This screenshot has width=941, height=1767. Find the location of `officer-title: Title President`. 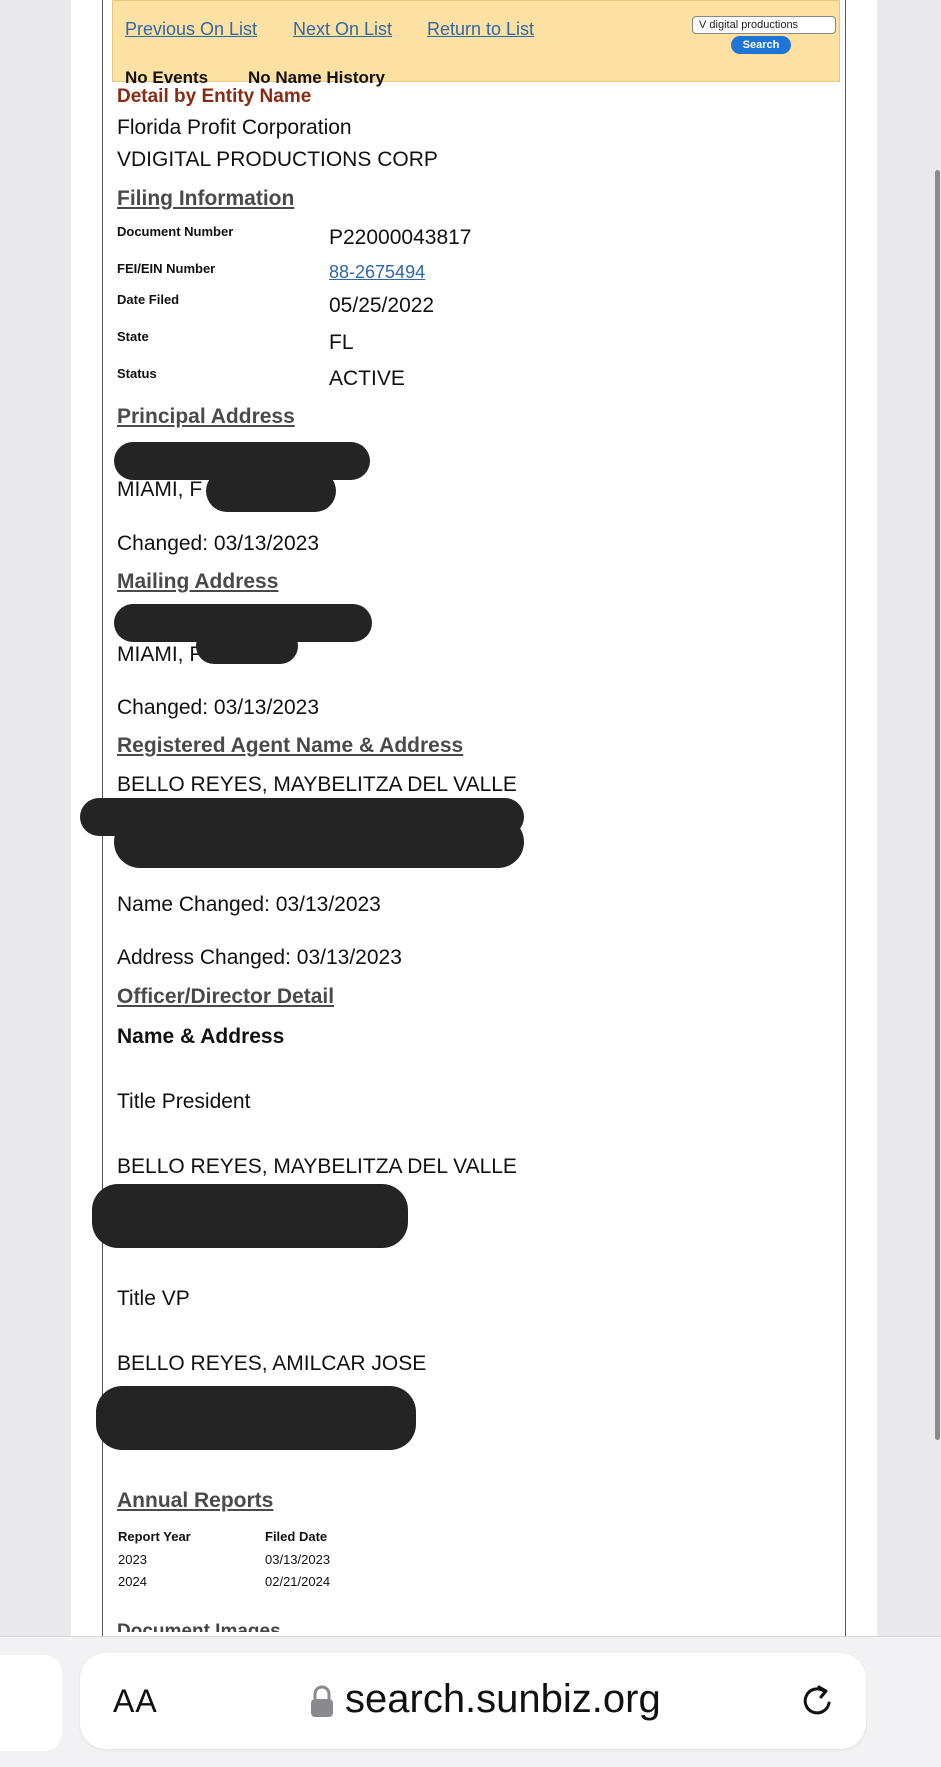

officer-title: Title President is located at coordinates (184, 1101).